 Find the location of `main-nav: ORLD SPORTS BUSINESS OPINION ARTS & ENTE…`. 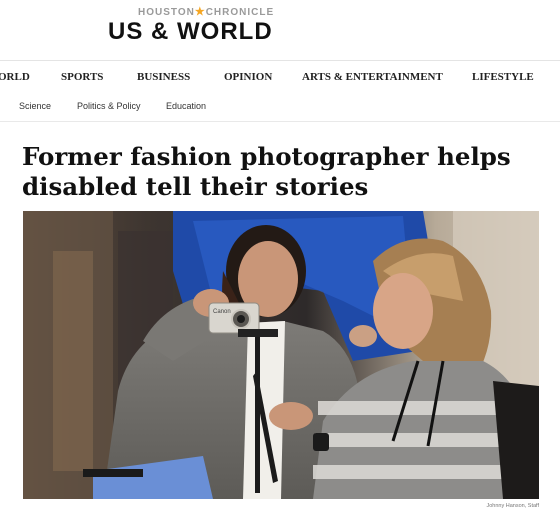

main-nav: ORLD SPORTS BUSINESS OPINION ARTS & ENTE… is located at coordinates (280, 77).